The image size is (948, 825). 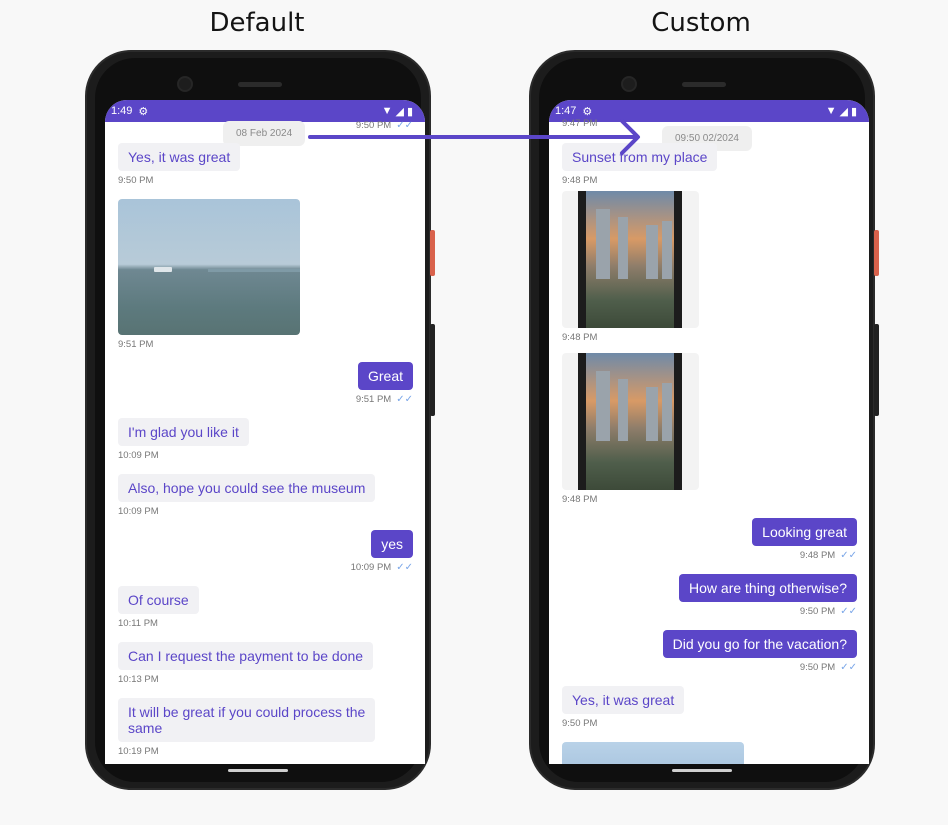 What do you see at coordinates (158, 600) in the screenshot?
I see `message-bubble: Of course` at bounding box center [158, 600].